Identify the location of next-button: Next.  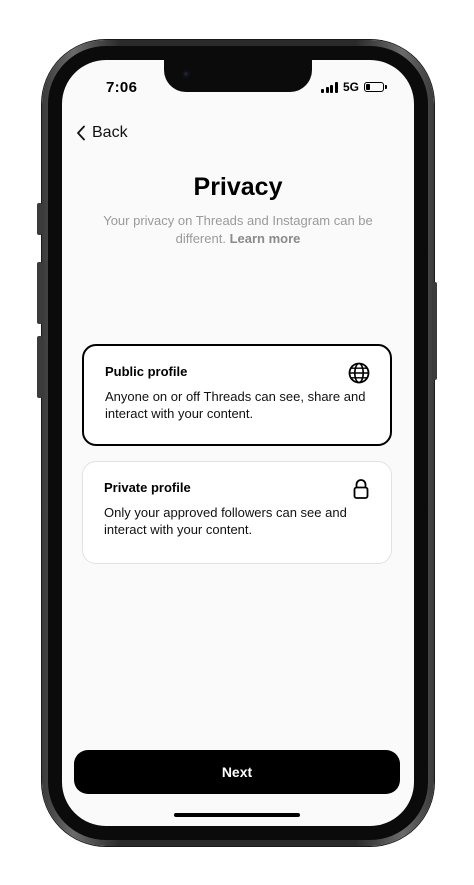
(237, 772).